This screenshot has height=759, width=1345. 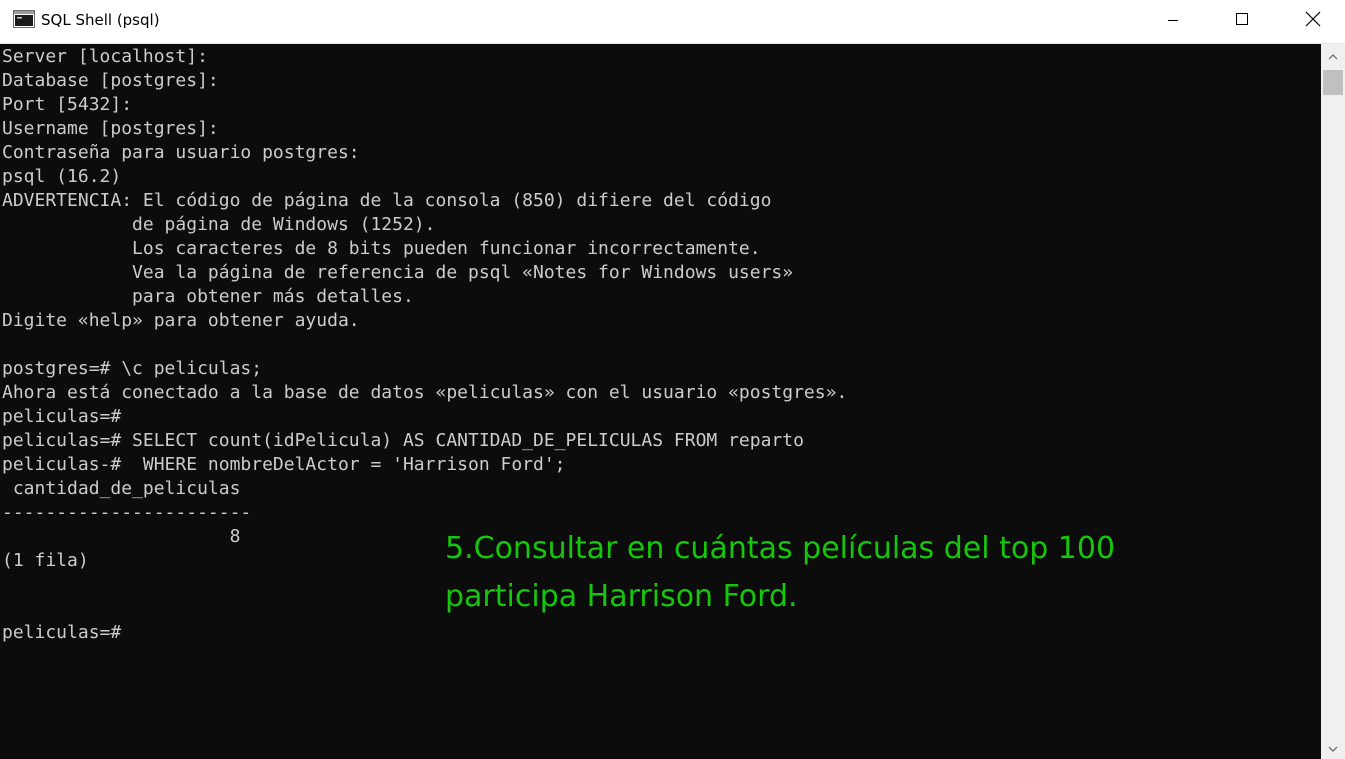 What do you see at coordinates (208, 296) in the screenshot?
I see `console-line: para obtener más detalles.` at bounding box center [208, 296].